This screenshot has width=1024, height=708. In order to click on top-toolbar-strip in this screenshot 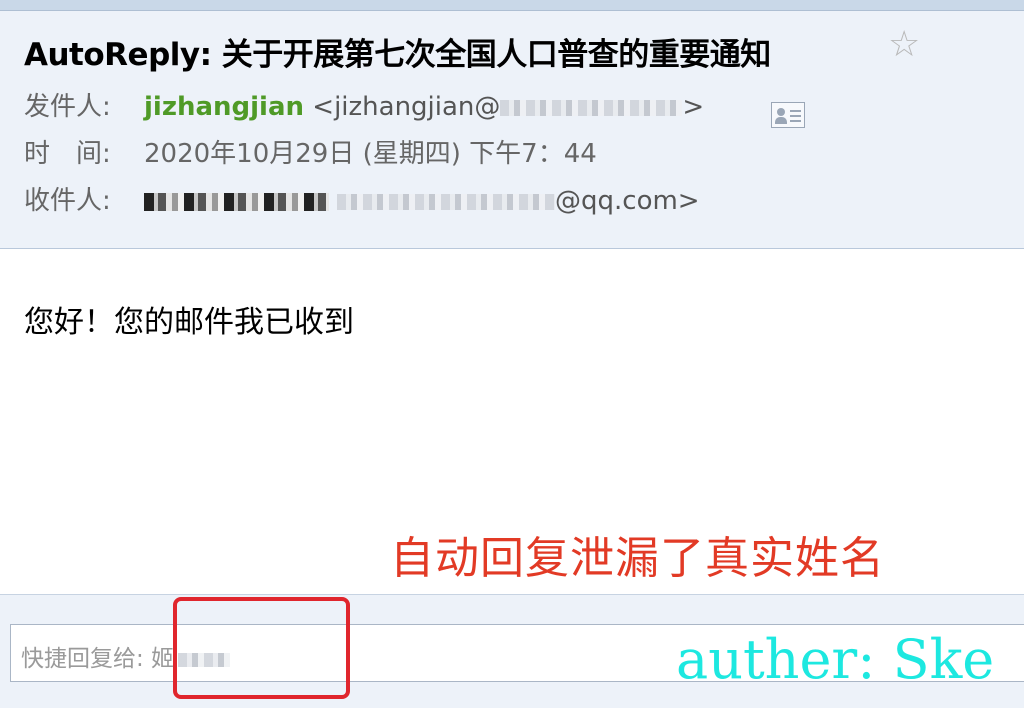, I will do `click(512, 5)`.